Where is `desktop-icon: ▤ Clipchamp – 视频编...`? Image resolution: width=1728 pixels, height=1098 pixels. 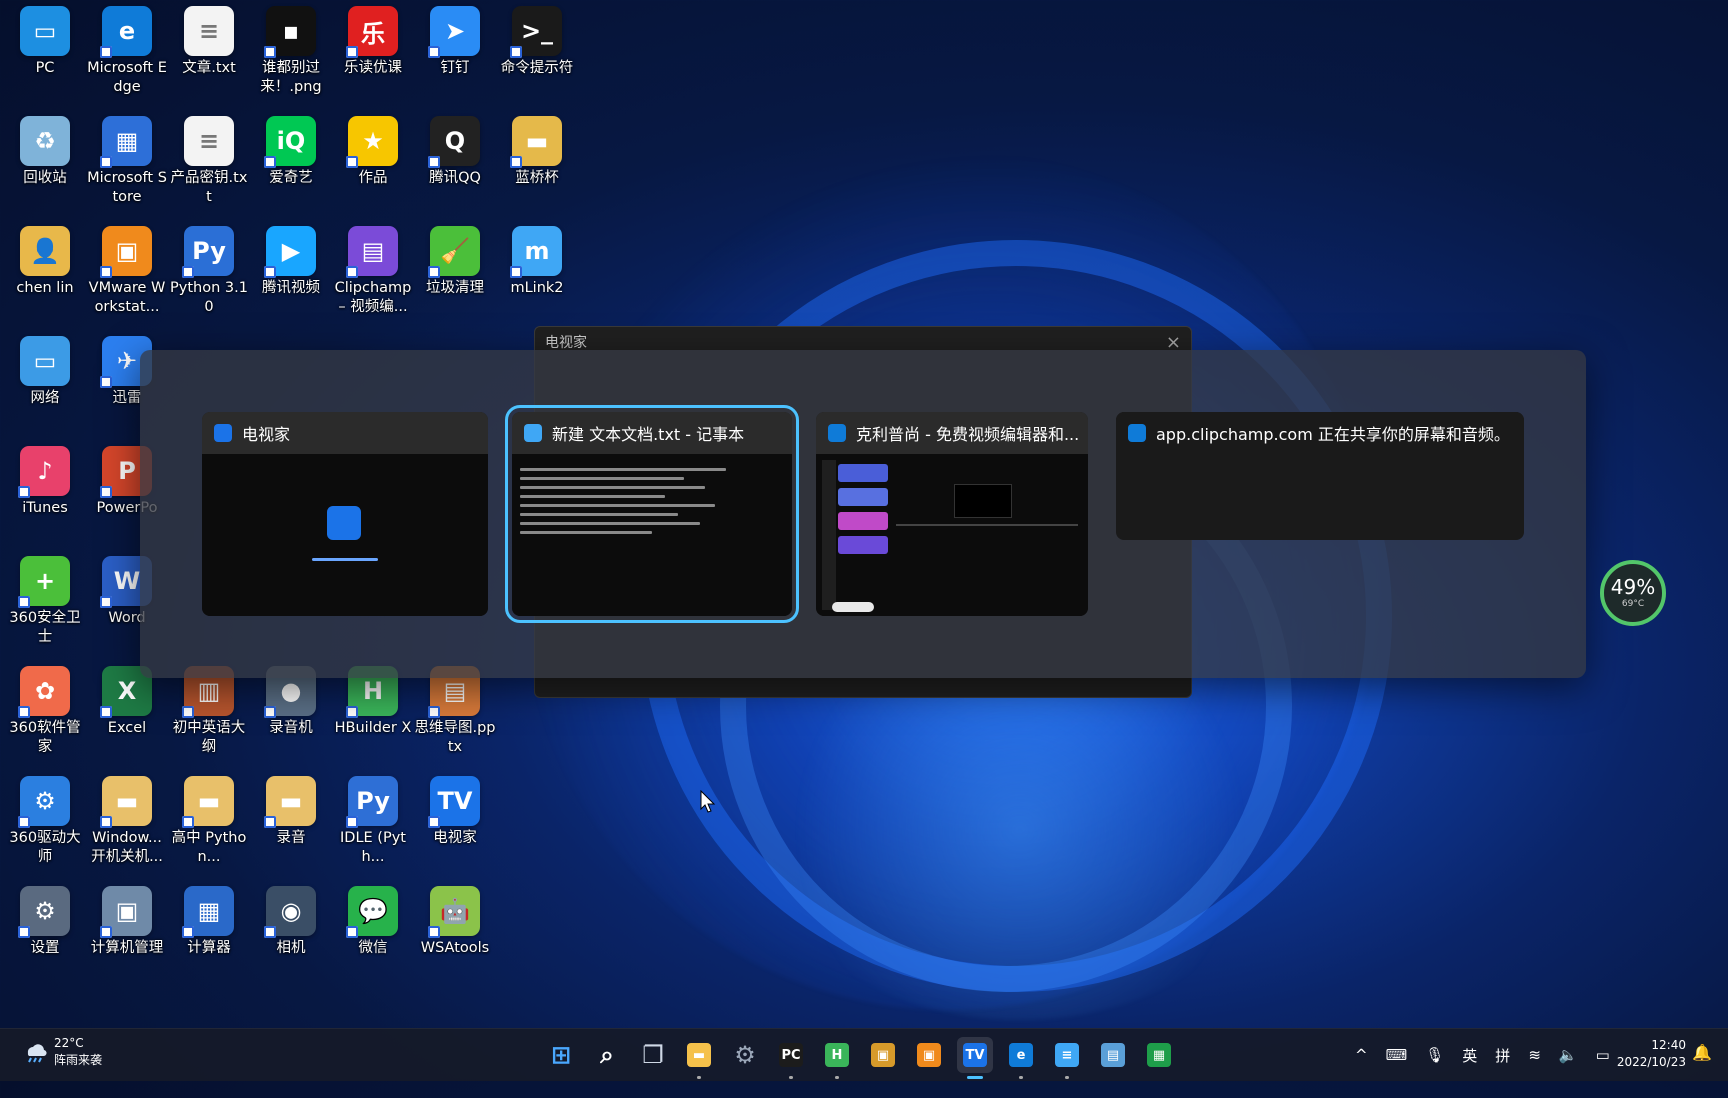 desktop-icon: ▤ Clipchamp – 视频编... is located at coordinates (373, 269).